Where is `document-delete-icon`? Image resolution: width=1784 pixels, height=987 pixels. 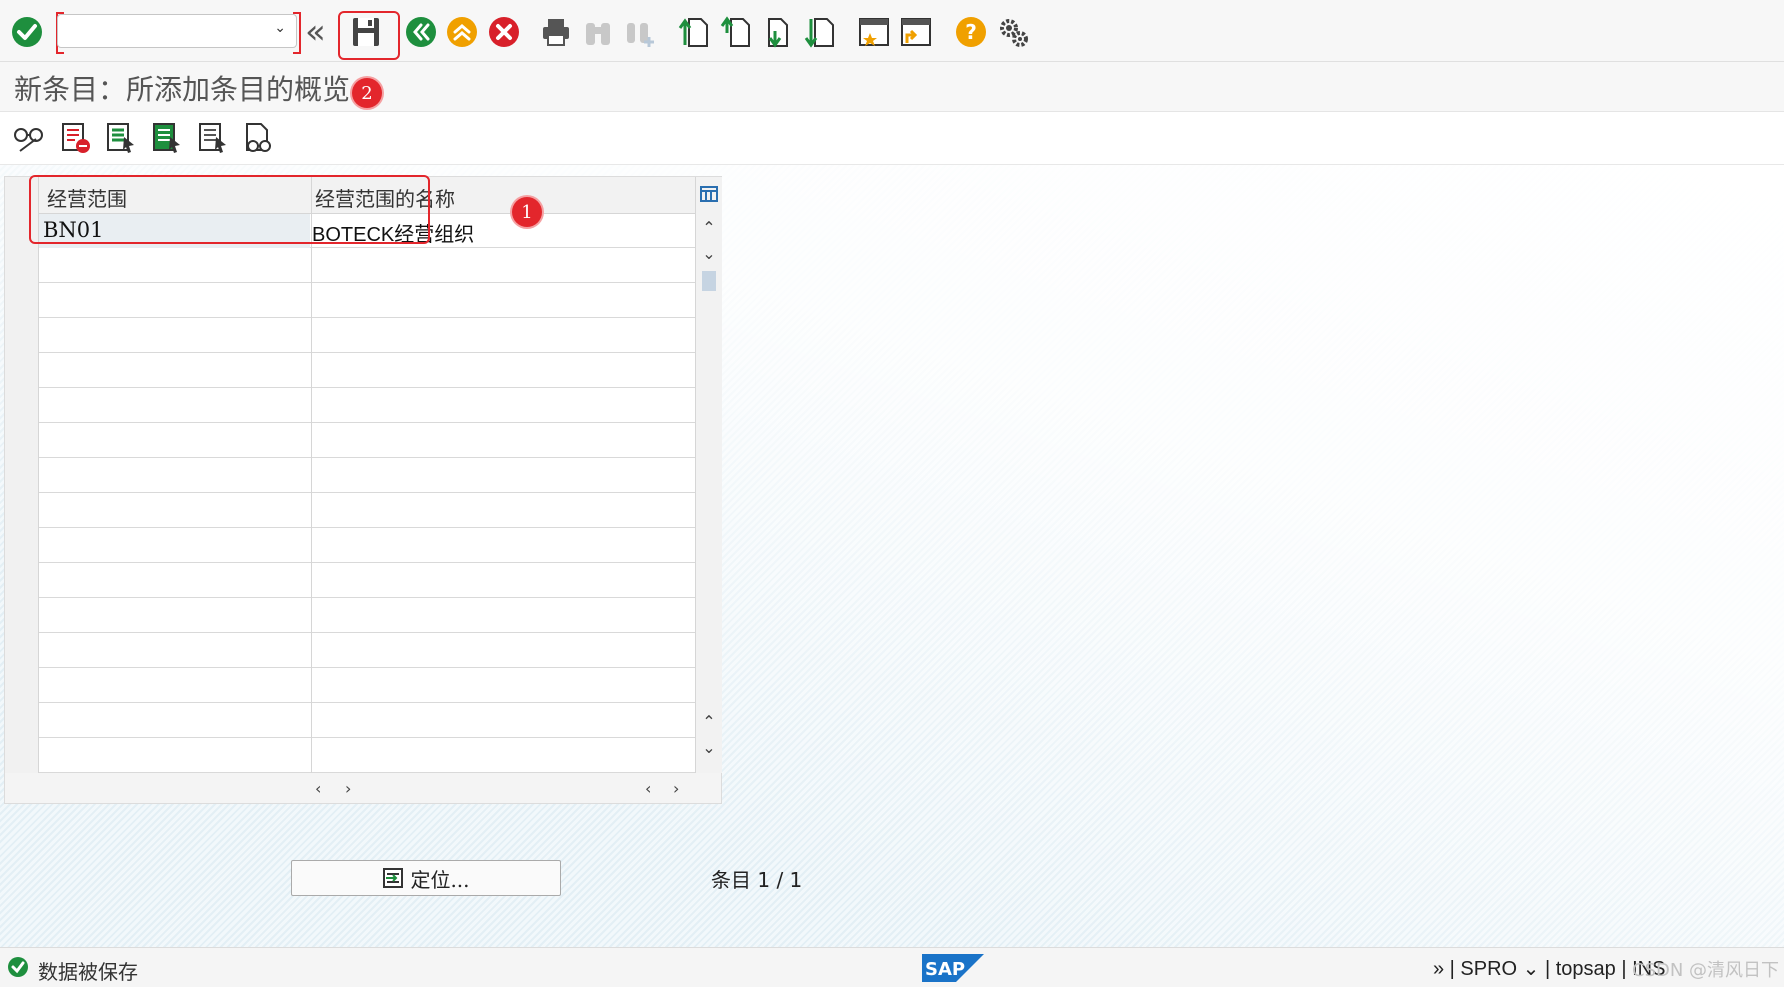
document-delete-icon is located at coordinates (76, 138).